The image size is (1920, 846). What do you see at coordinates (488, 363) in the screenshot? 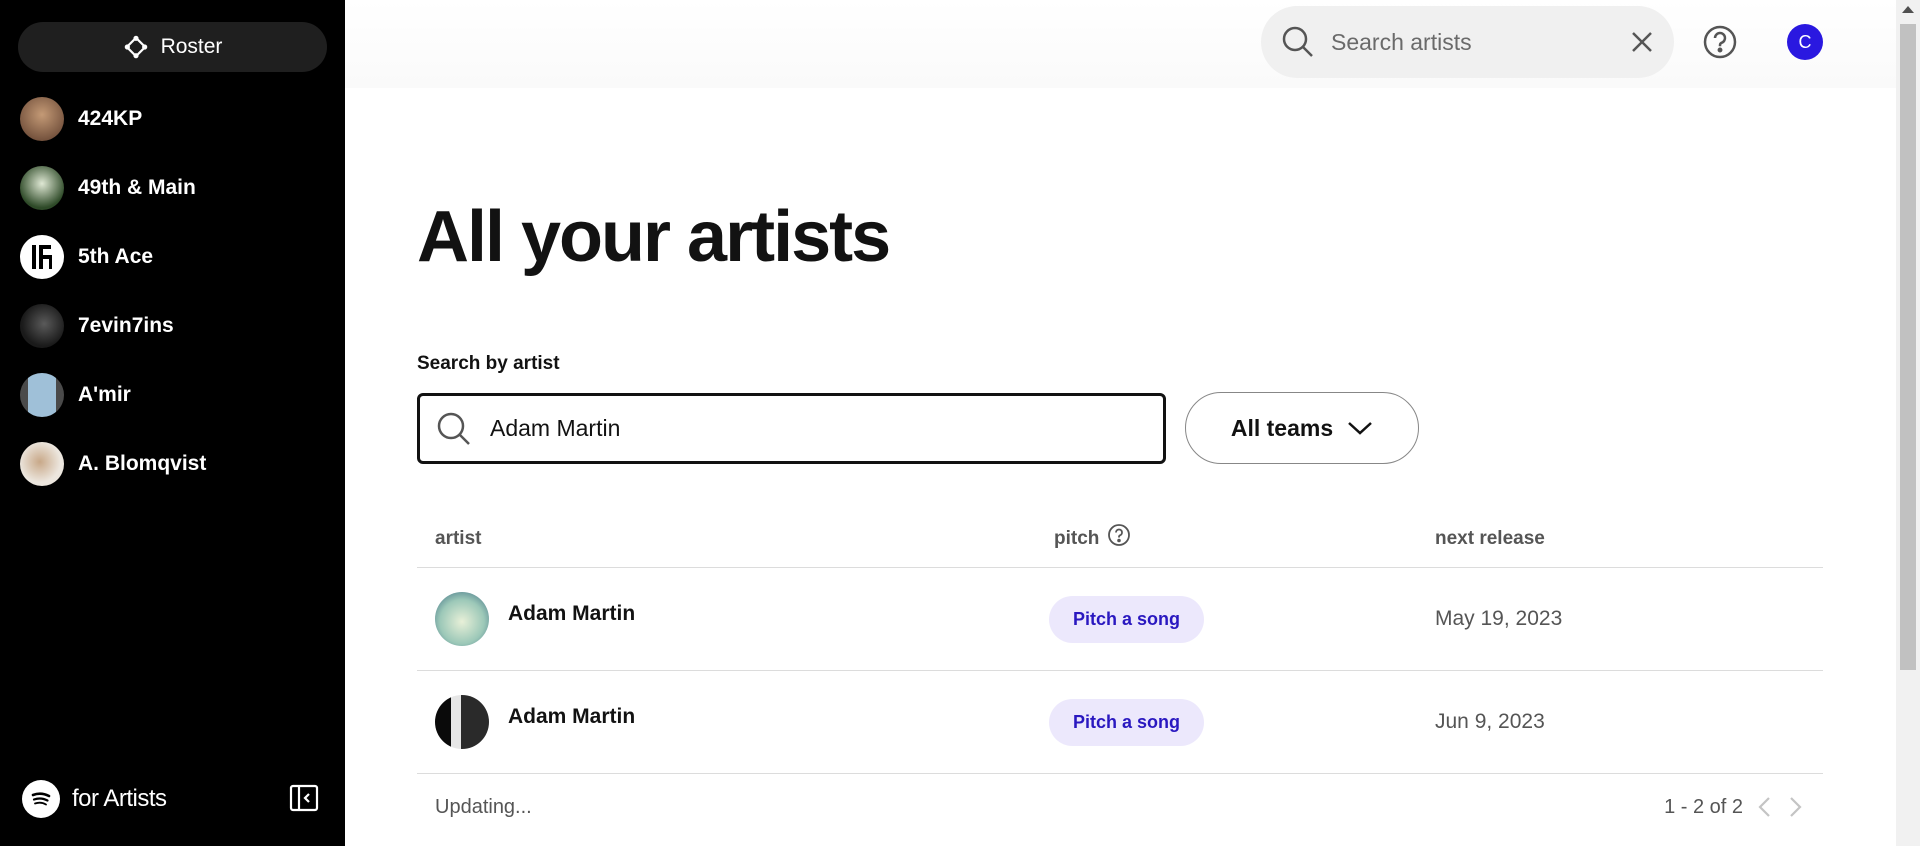
I see `search-by-artist-label: Search by artist` at bounding box center [488, 363].